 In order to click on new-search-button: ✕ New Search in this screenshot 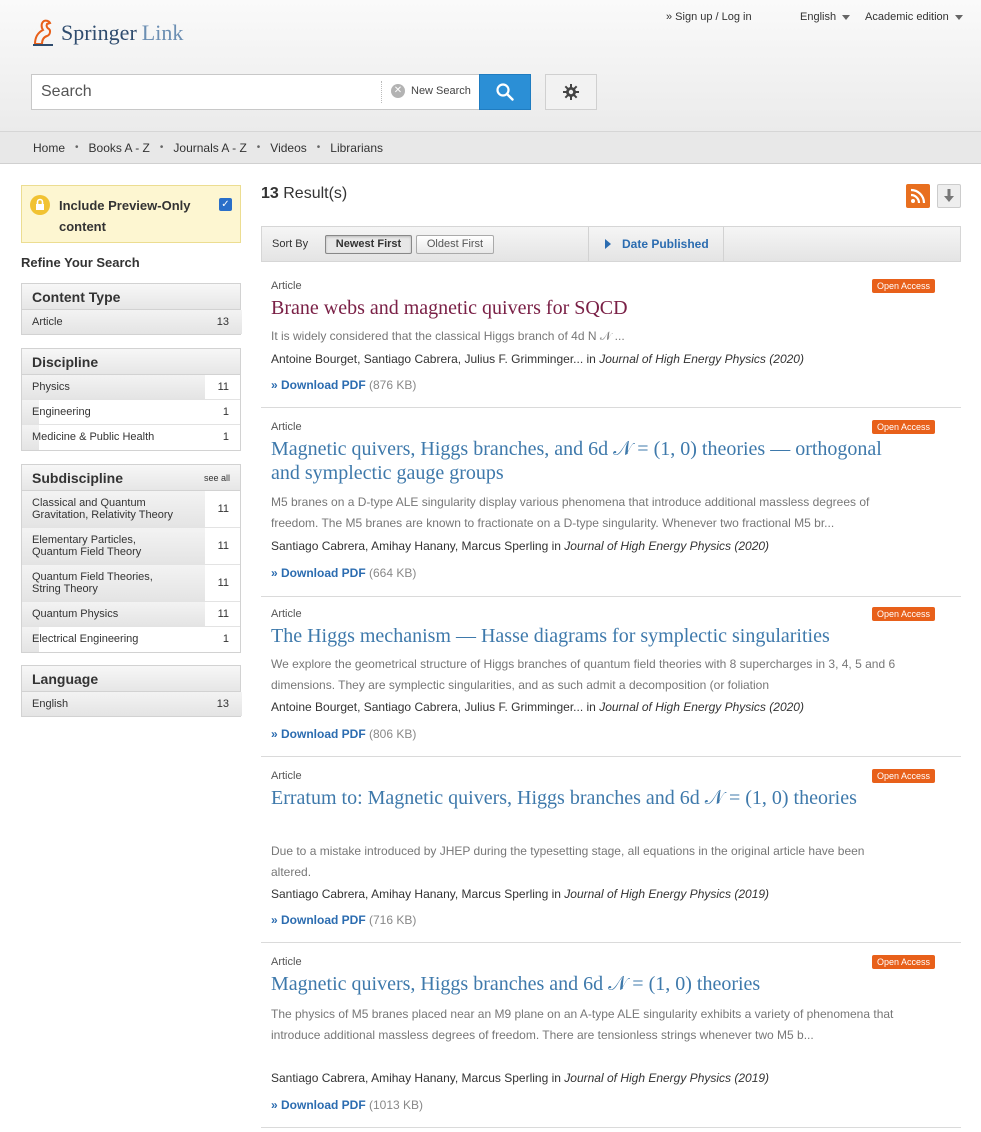, I will do `click(431, 91)`.